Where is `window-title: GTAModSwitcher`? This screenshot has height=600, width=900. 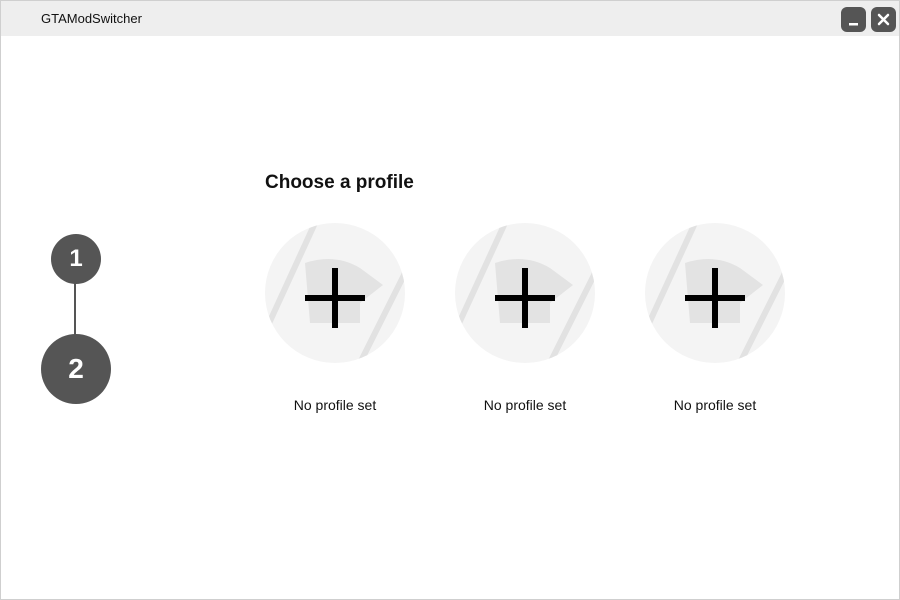
window-title: GTAModSwitcher is located at coordinates (91, 18).